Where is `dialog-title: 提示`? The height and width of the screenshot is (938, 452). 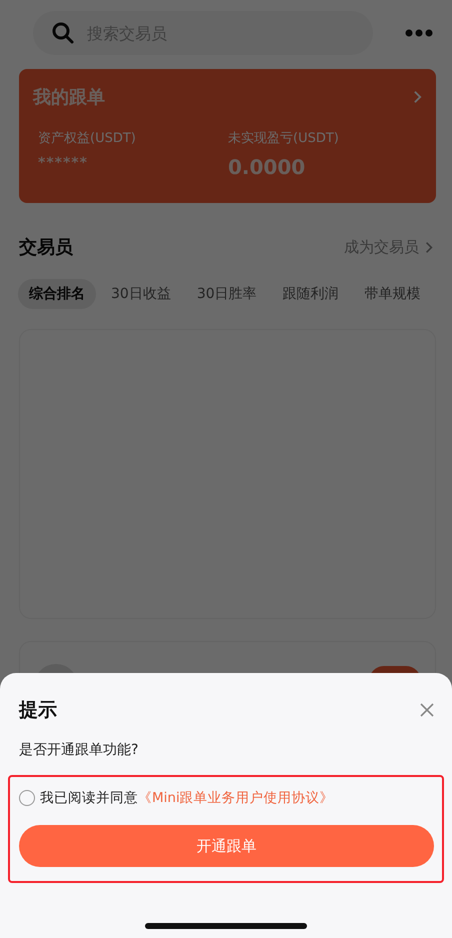 dialog-title: 提示 is located at coordinates (38, 710).